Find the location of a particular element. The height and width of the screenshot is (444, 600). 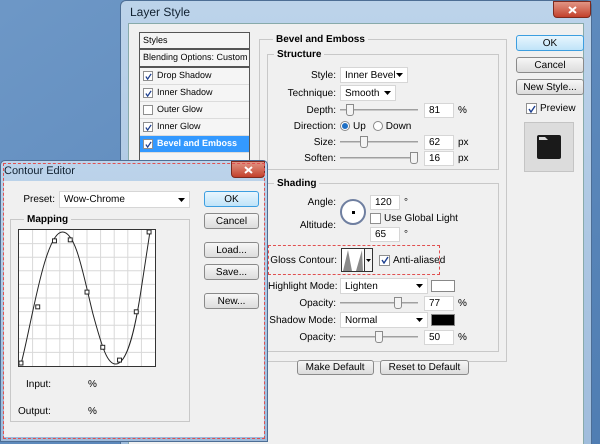

list-header: Styles is located at coordinates (194, 41).